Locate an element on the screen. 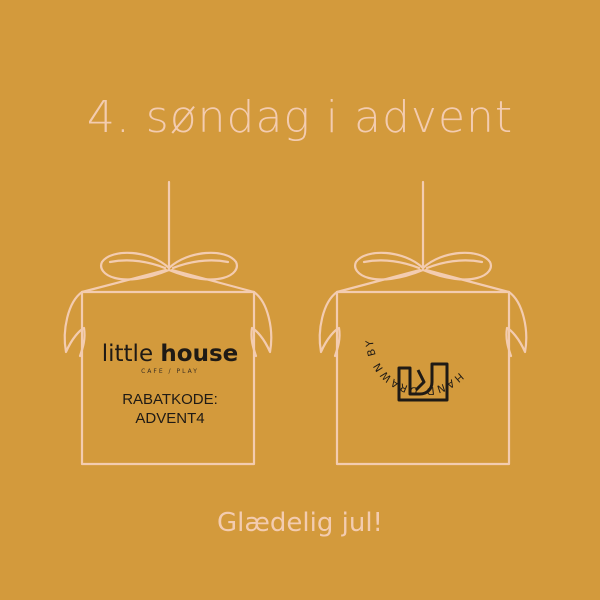  logo-light-text: little is located at coordinates (131, 354).